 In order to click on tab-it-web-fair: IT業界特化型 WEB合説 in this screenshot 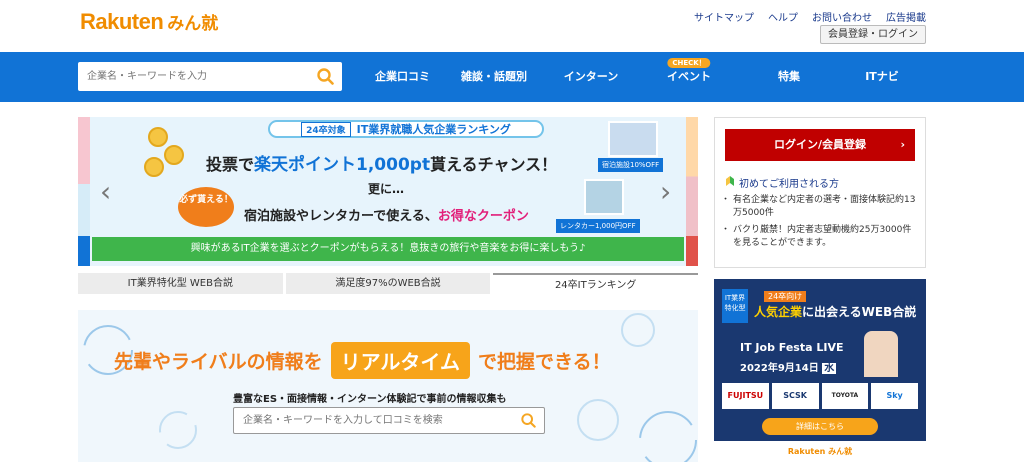, I will do `click(180, 283)`.